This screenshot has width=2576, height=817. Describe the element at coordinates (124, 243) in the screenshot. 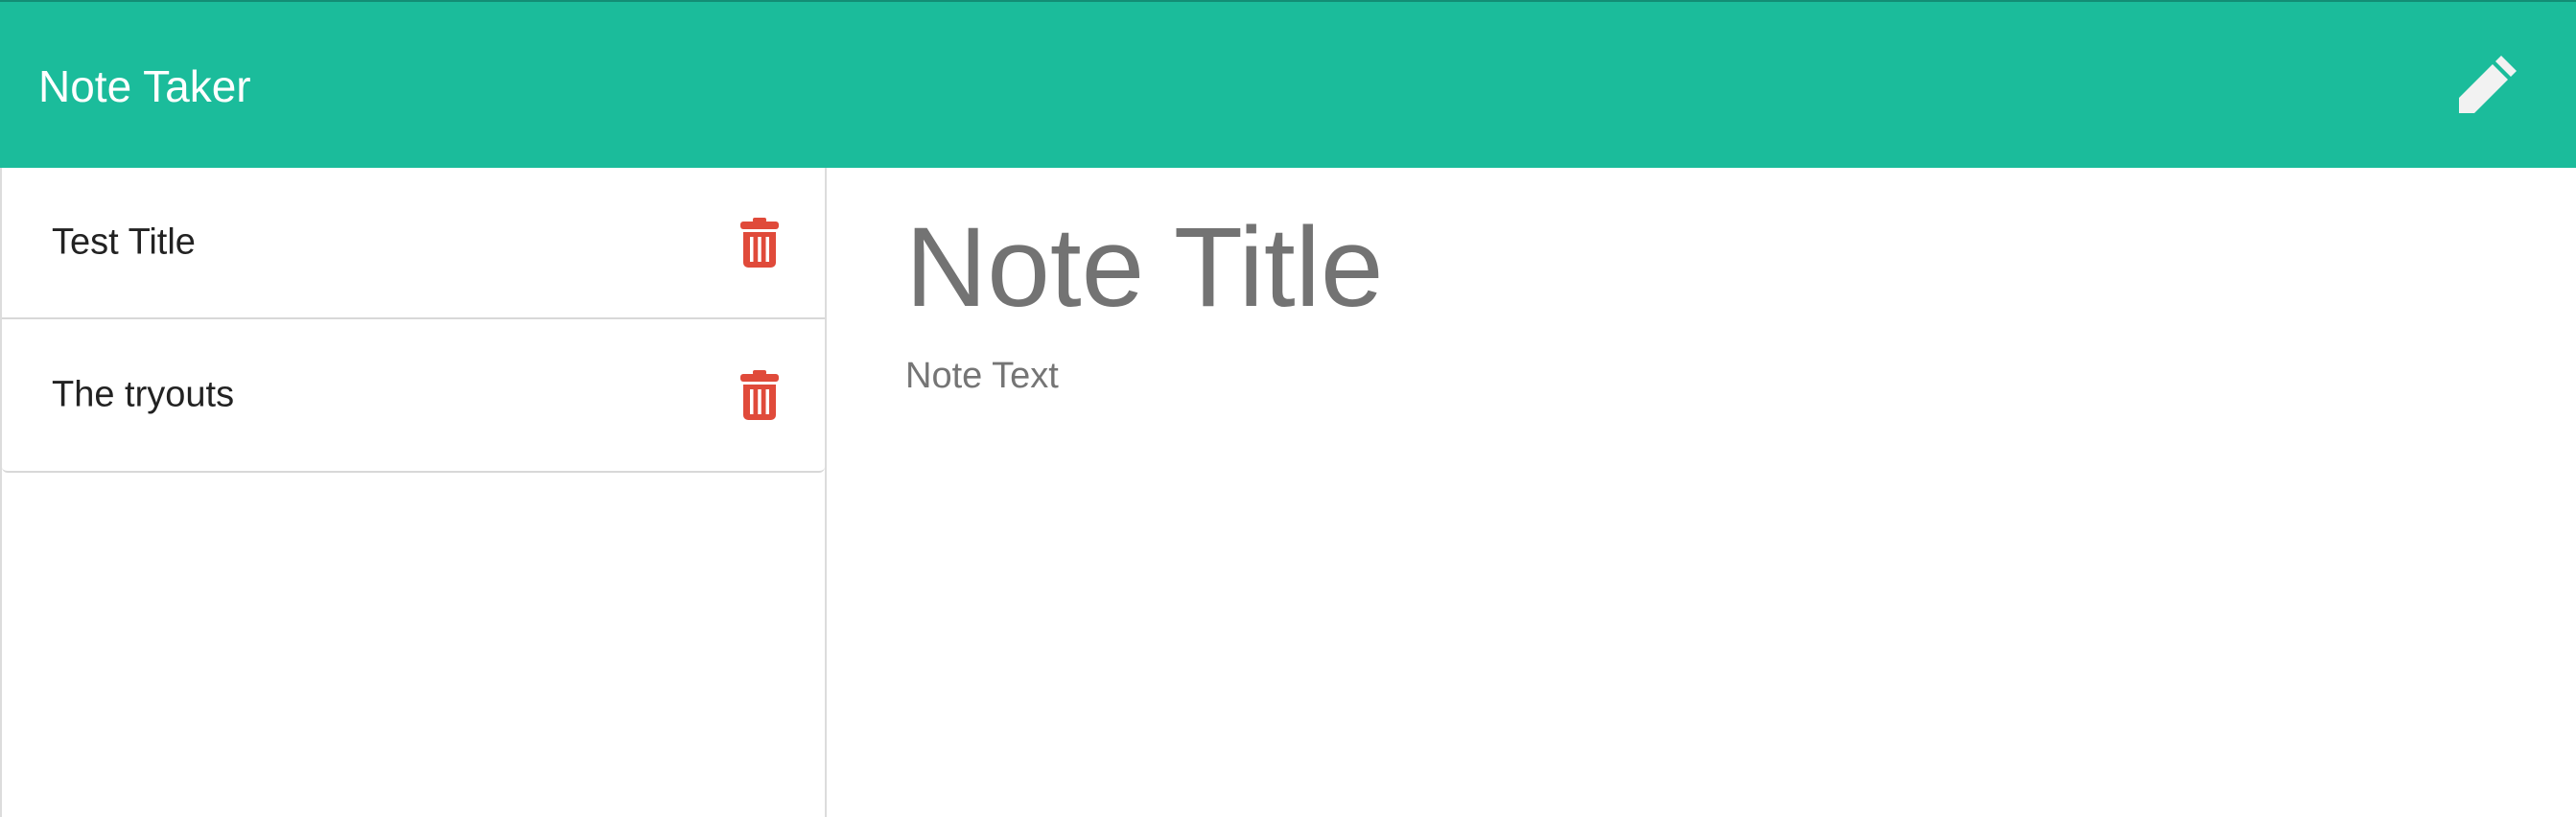

I see `note-item-title: Test Title` at that location.